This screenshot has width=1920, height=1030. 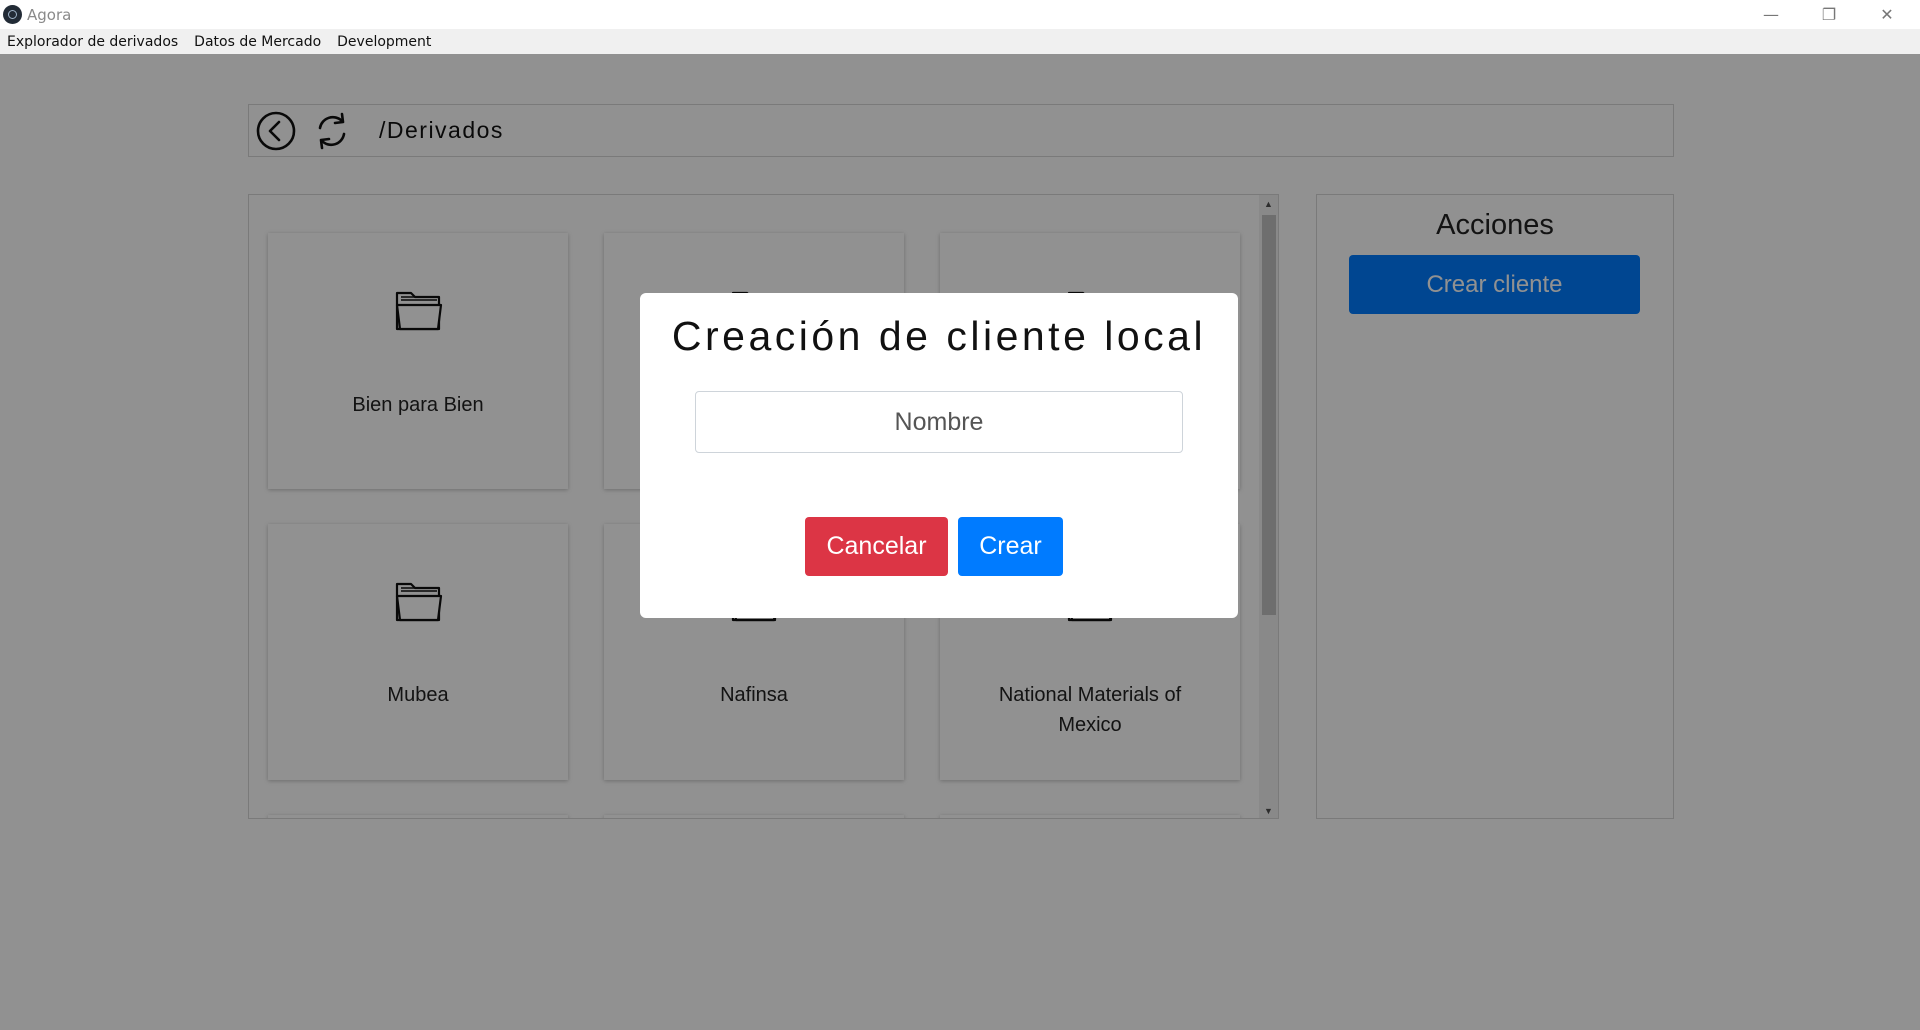 I want to click on close-icon: ✕, so click(x=1887, y=14).